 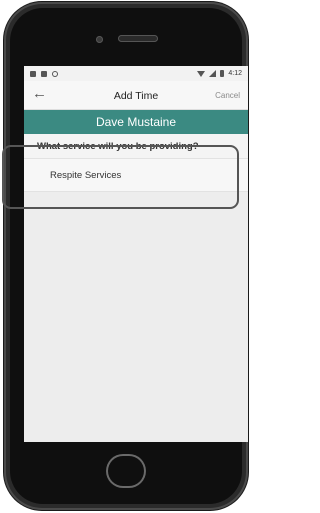 I want to click on wifi-icon, so click(x=201, y=73).